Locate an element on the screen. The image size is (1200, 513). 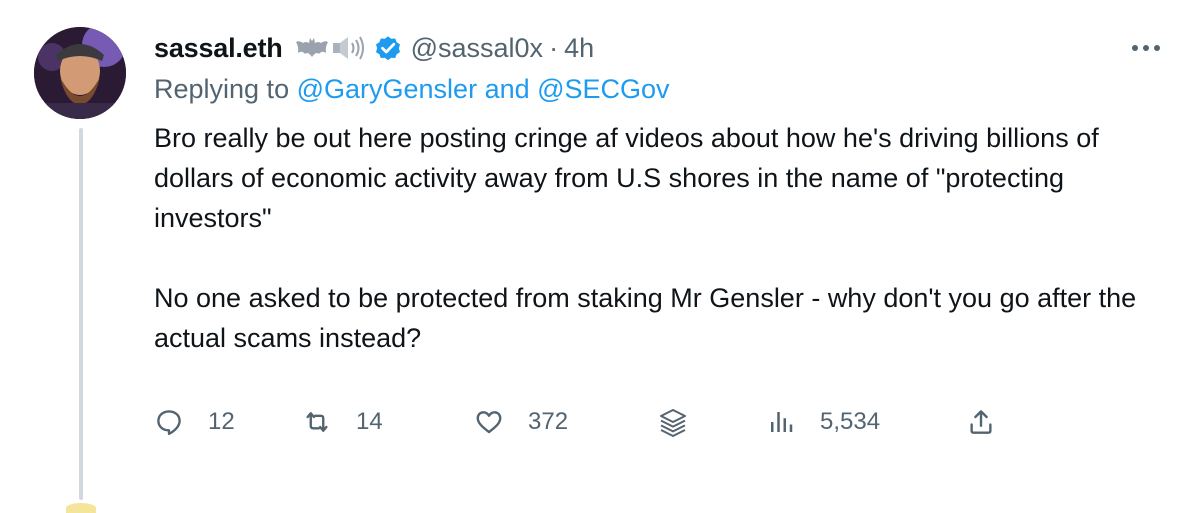
stack-icon is located at coordinates (673, 423).